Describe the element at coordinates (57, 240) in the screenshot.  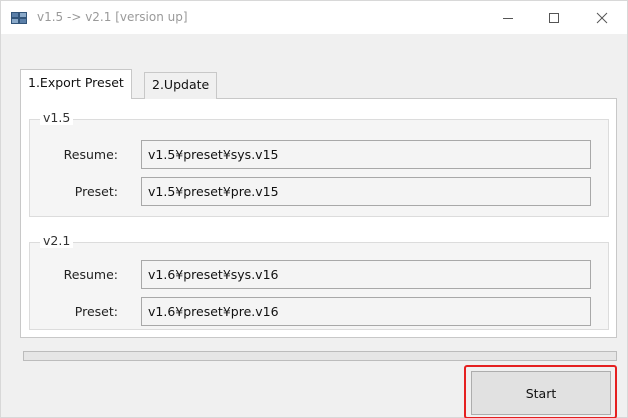
I see `group-v21-legend: v2.1` at that location.